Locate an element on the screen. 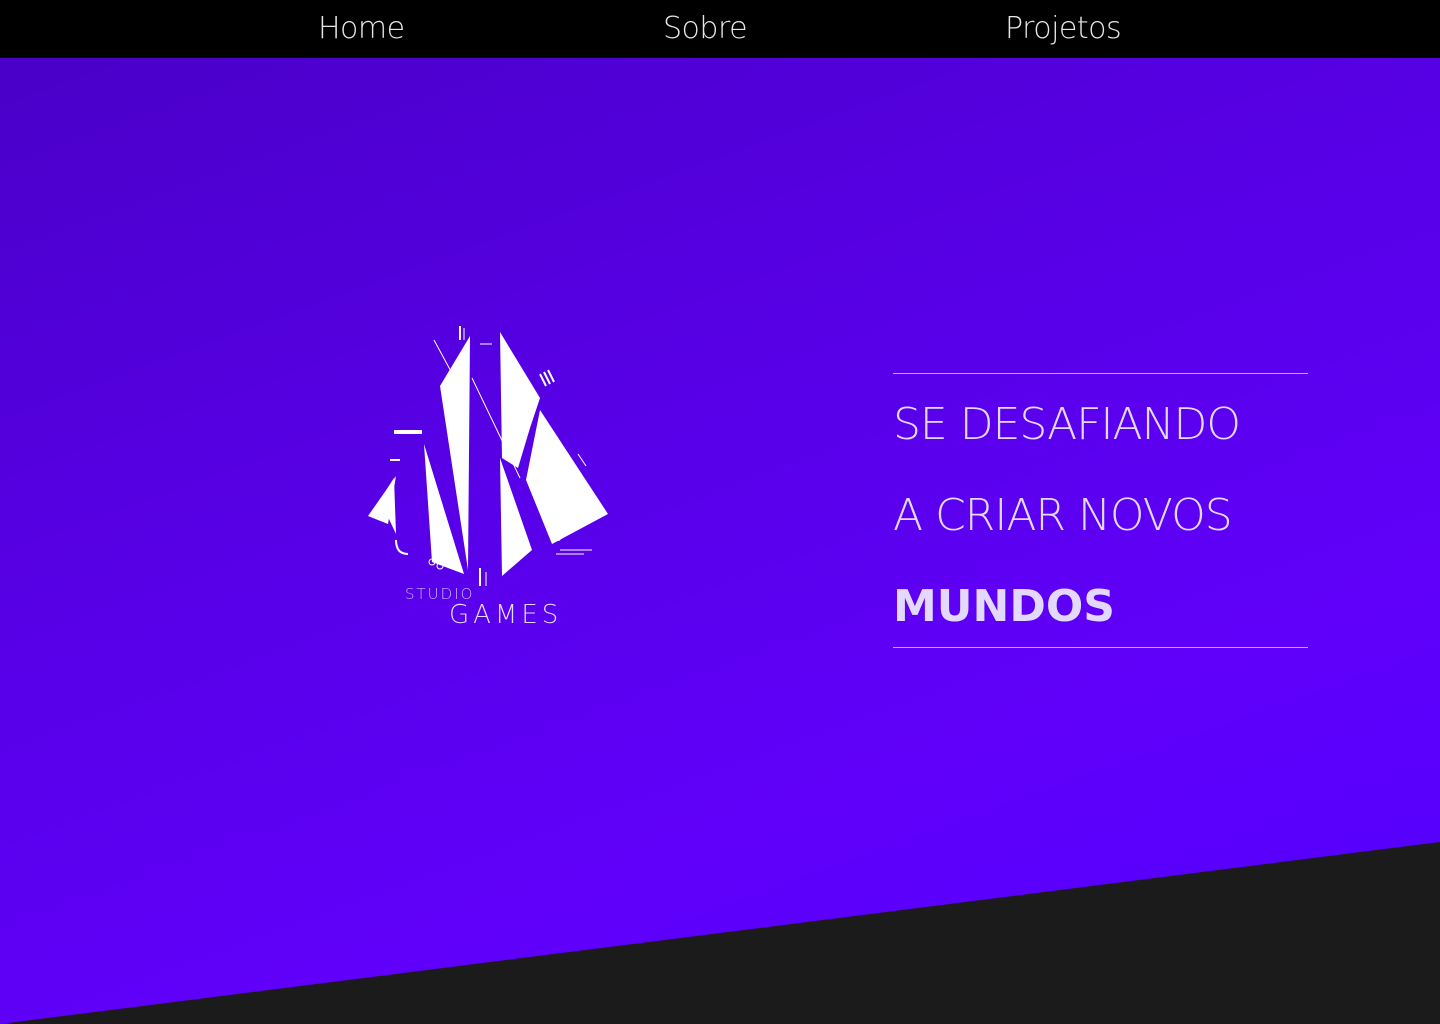 The height and width of the screenshot is (1024, 1440). nav-link-sobre: Sobre is located at coordinates (705, 29).